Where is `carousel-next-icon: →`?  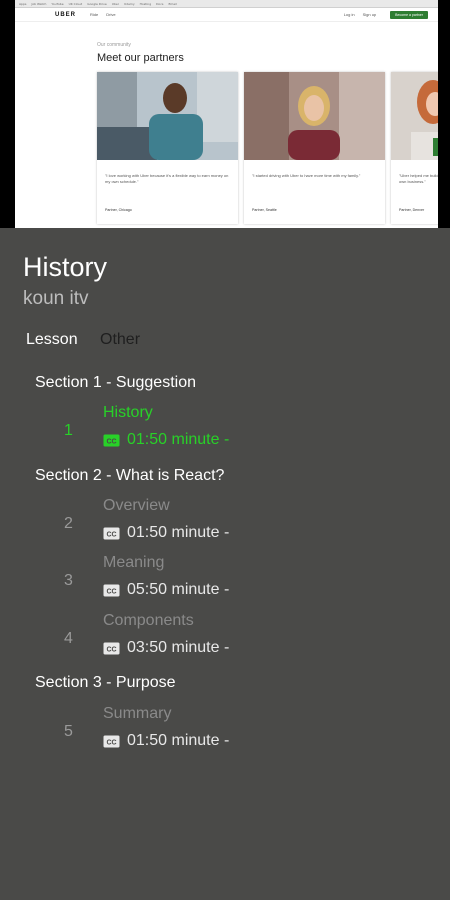 carousel-next-icon: → is located at coordinates (435, 147).